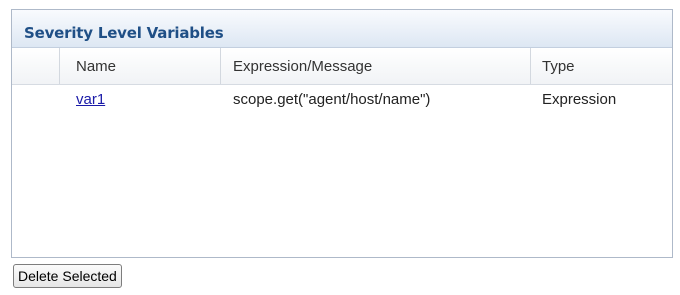 This screenshot has height=295, width=680. What do you see at coordinates (332, 99) in the screenshot?
I see `variable-expression: scope.get("agent/host/name")` at bounding box center [332, 99].